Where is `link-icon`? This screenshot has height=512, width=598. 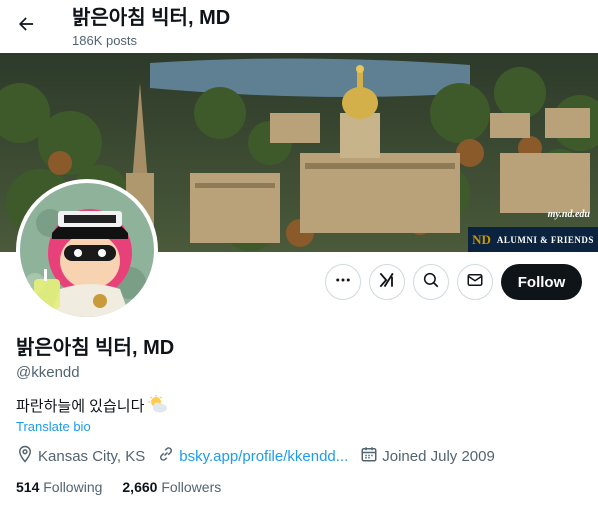 link-icon is located at coordinates (168, 456).